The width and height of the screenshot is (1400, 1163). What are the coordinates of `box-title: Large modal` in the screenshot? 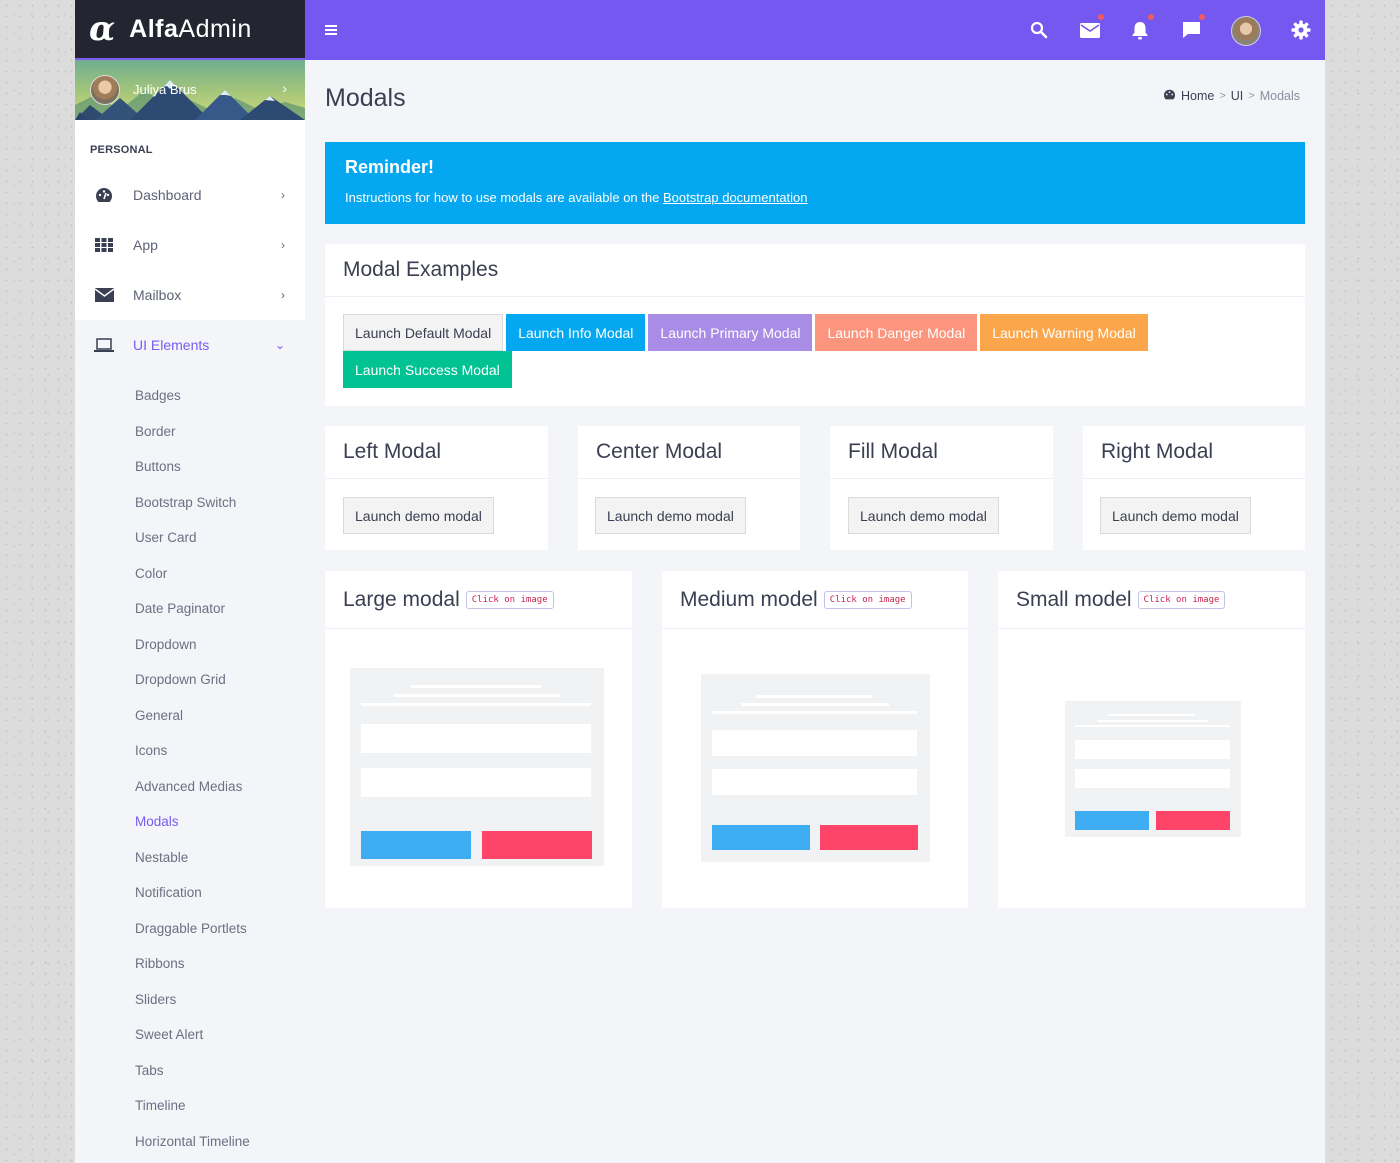 It's located at (401, 599).